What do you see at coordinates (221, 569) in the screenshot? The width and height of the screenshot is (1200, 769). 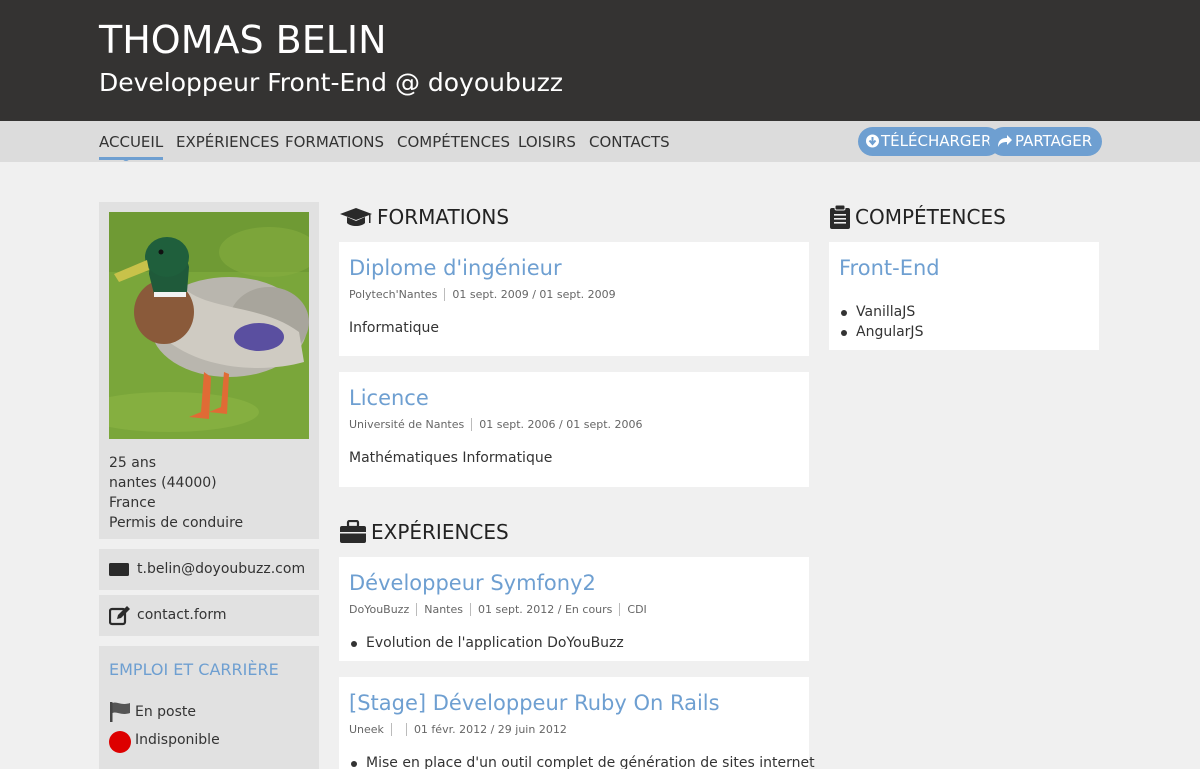 I see `email-link: t.belin@doyoubuzz.com` at bounding box center [221, 569].